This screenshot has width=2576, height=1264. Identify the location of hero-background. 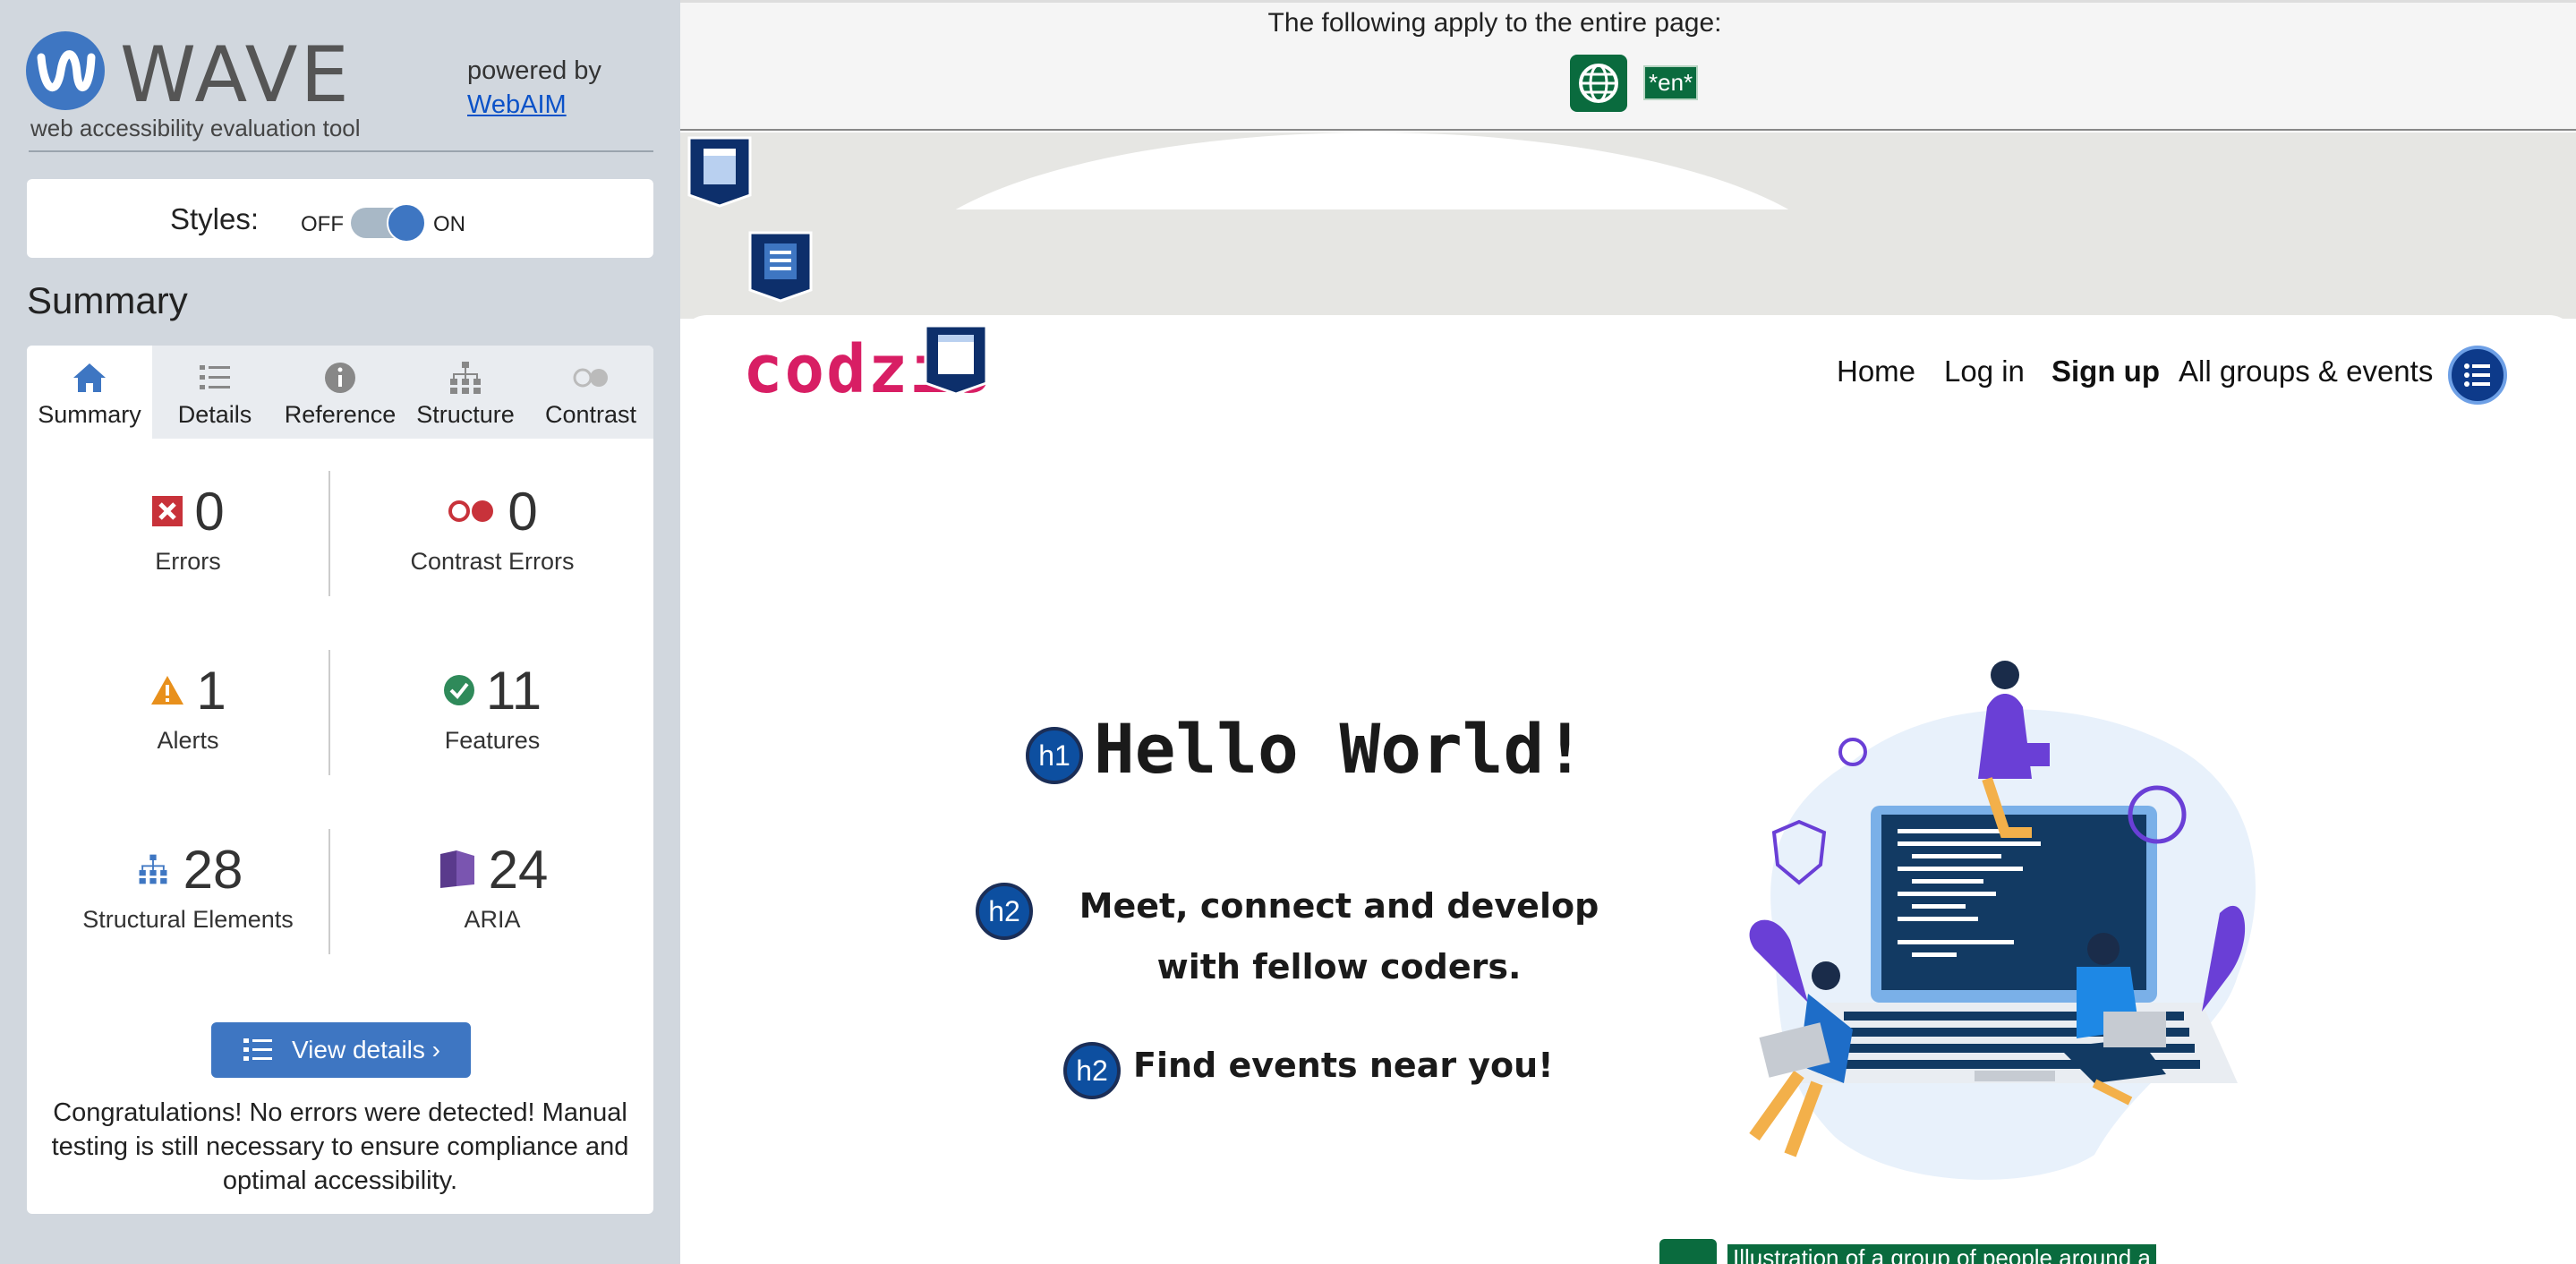
(1628, 225).